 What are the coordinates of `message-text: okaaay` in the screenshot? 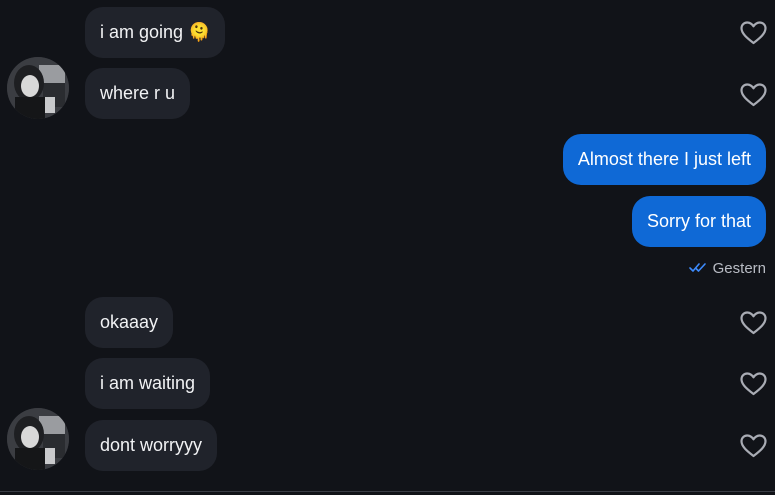 It's located at (129, 322).